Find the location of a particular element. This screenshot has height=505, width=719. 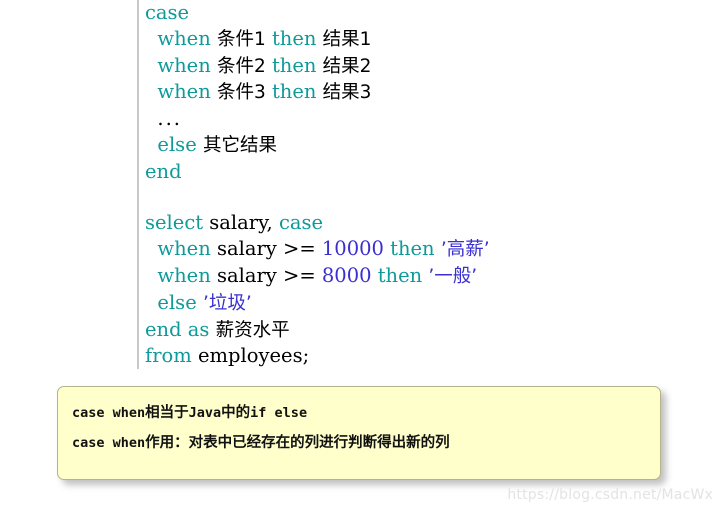

note-line-2: case when作用：对表中已经存在的列进行判断得出新的列 is located at coordinates (261, 441).